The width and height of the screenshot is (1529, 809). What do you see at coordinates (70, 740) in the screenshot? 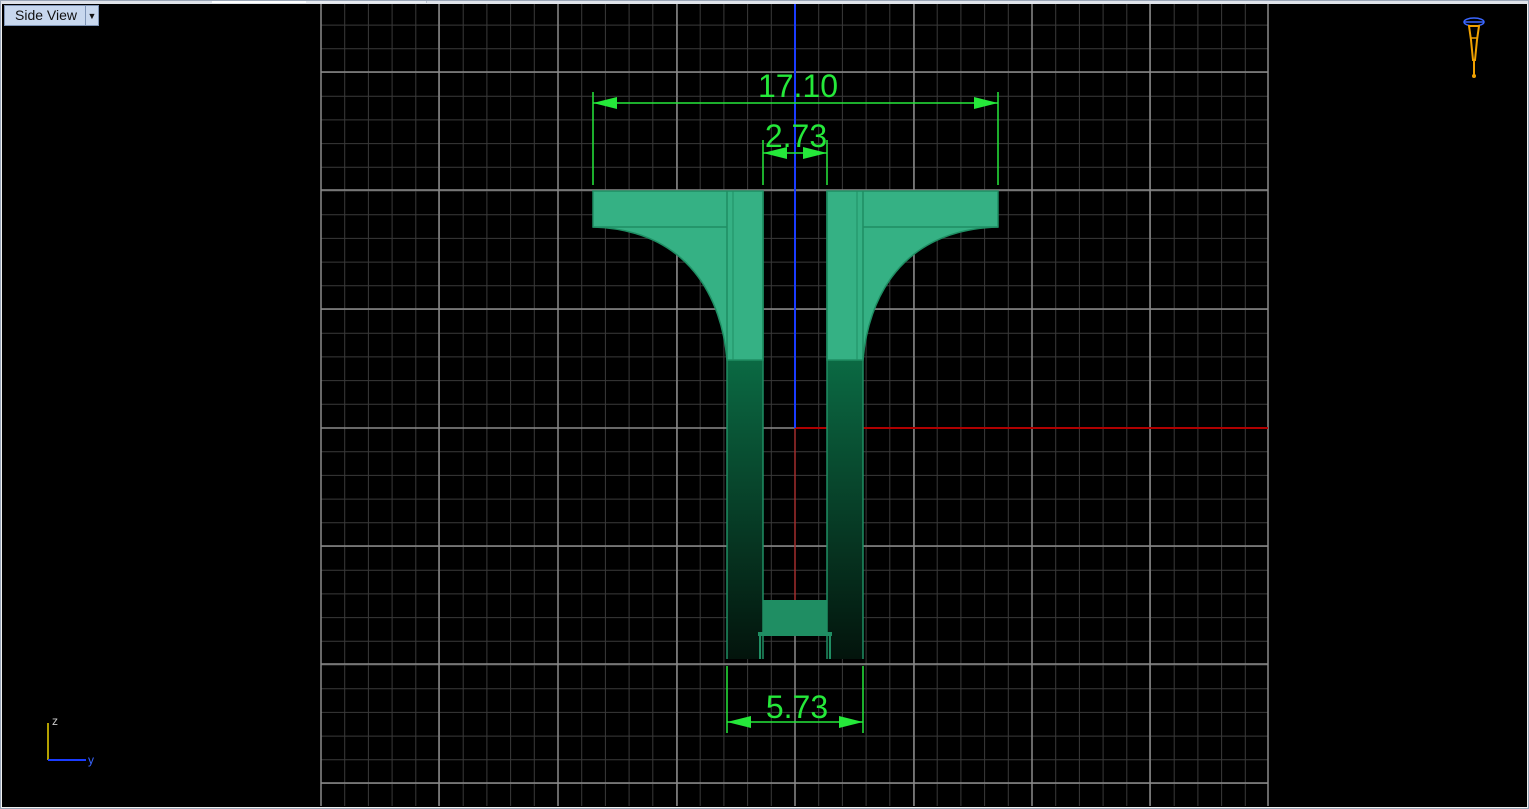
I see `axis-widget: z y` at bounding box center [70, 740].